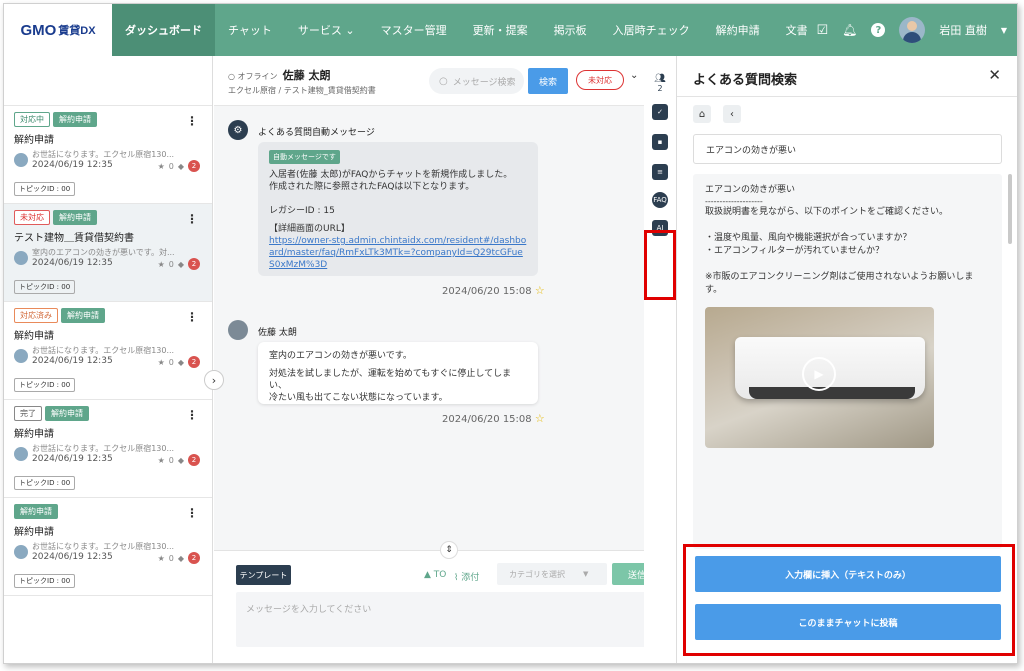 This screenshot has width=1024, height=671. What do you see at coordinates (435, 575) in the screenshot?
I see `to-button: ▲ TO` at bounding box center [435, 575].